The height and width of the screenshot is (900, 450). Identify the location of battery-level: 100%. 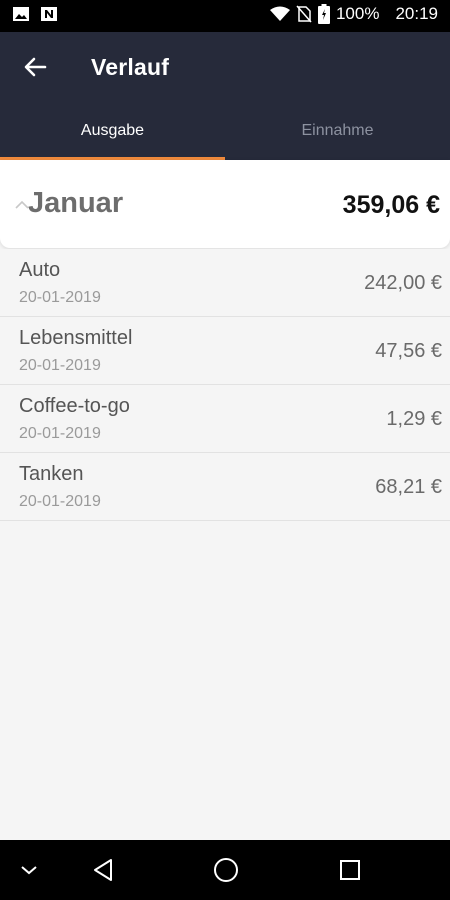
(357, 13).